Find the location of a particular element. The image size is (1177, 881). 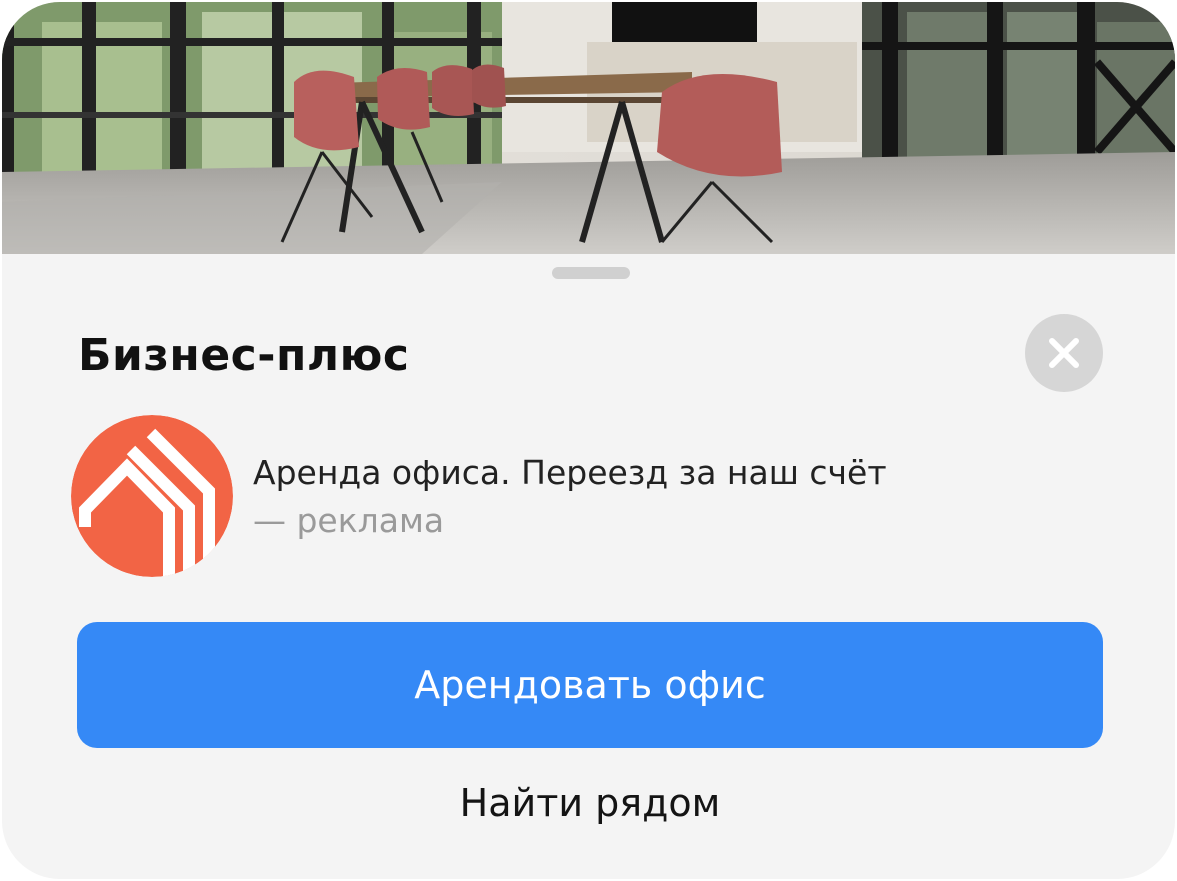

close-button is located at coordinates (1064, 353).